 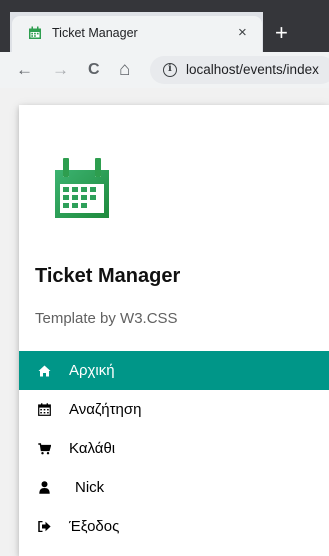 What do you see at coordinates (82, 188) in the screenshot?
I see `calendar-logo-icon` at bounding box center [82, 188].